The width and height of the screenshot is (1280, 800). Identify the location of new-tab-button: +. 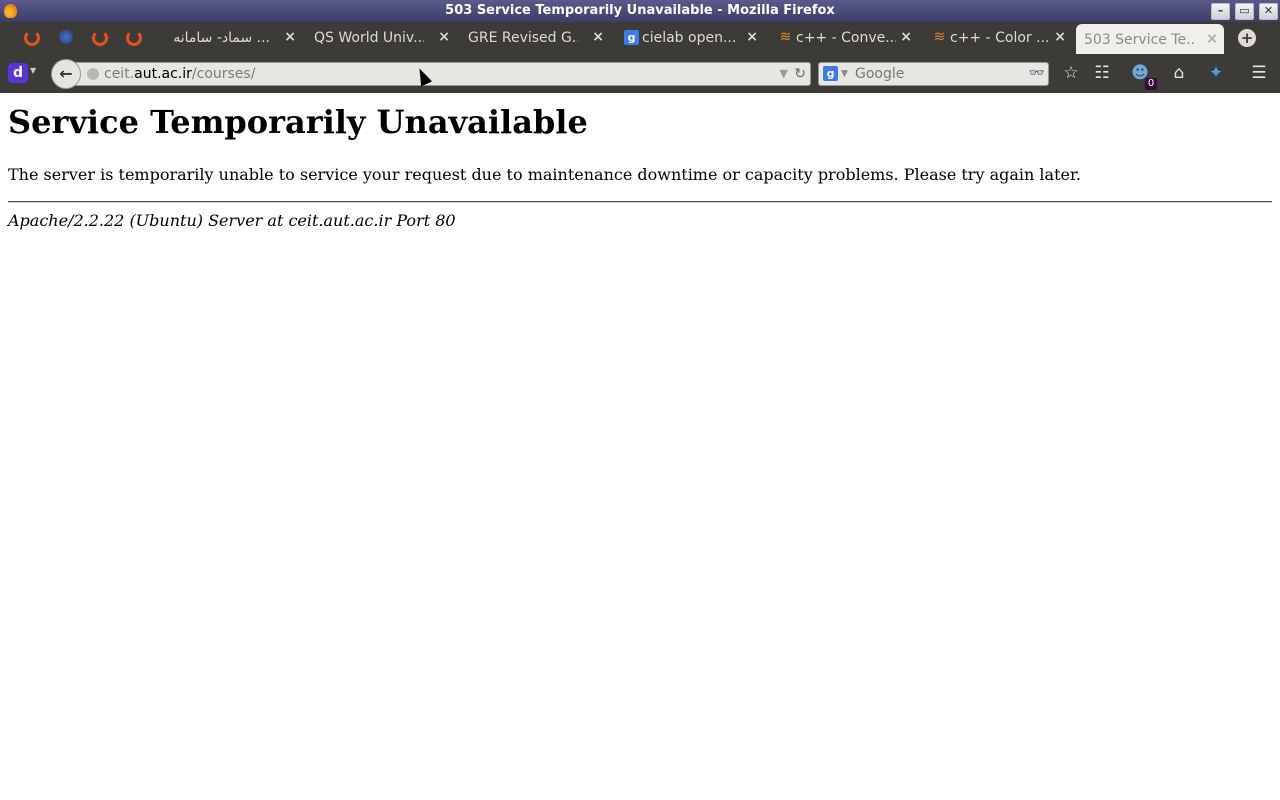
(1247, 38).